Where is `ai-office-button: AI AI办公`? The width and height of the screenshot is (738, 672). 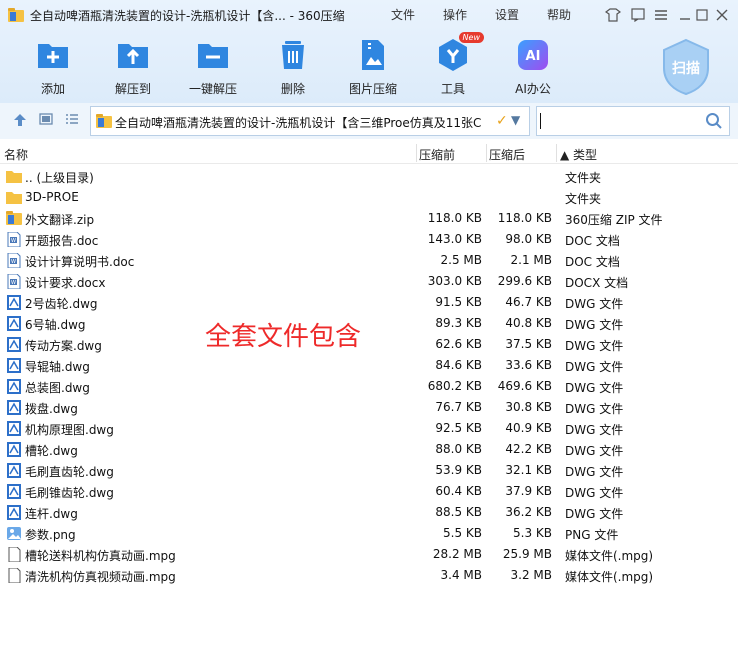 ai-office-button: AI AI办公 is located at coordinates (533, 67).